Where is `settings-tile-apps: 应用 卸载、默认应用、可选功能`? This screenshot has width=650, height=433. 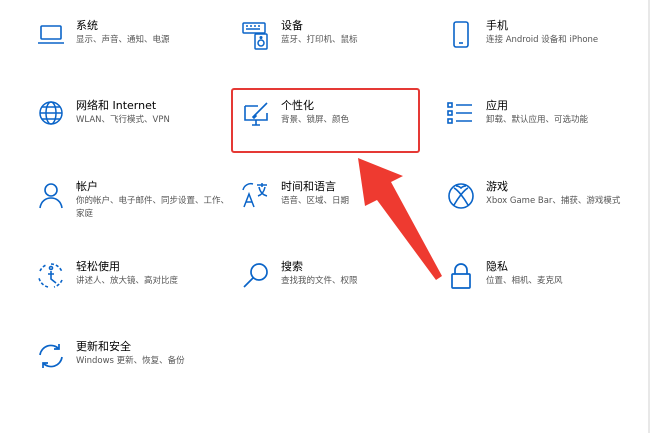
settings-tile-apps: 应用 卸载、默认应用、可选功能 is located at coordinates (543, 127).